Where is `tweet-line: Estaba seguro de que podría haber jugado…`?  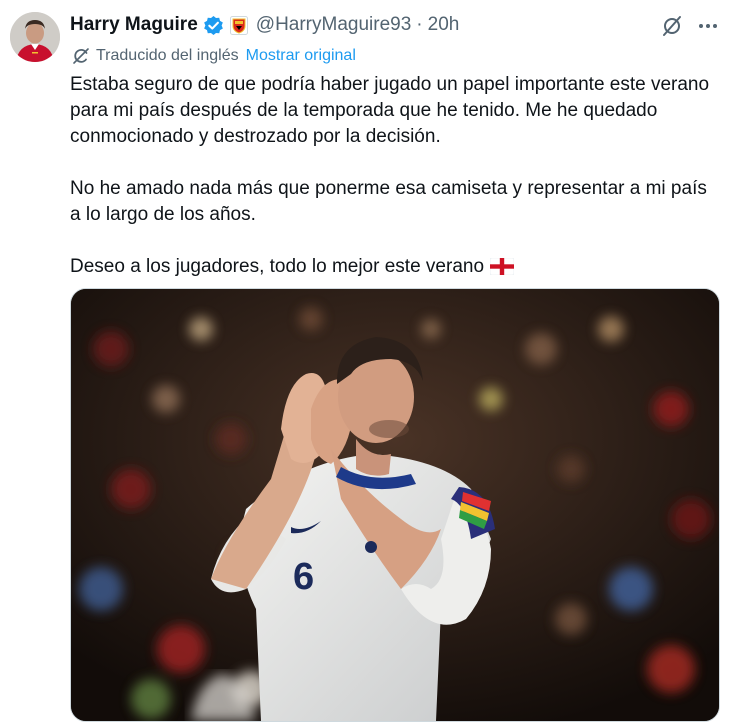
tweet-line: Estaba seguro de que podría haber jugado… is located at coordinates (390, 84).